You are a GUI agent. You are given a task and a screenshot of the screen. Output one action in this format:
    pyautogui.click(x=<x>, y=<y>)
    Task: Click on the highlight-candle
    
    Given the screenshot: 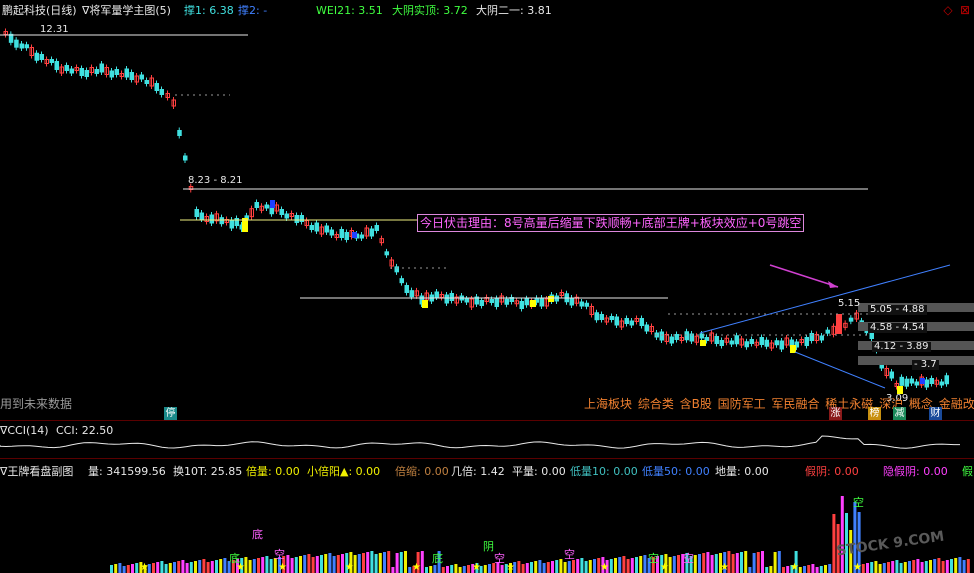 What is the action you would take?
    pyautogui.click(x=551, y=299)
    